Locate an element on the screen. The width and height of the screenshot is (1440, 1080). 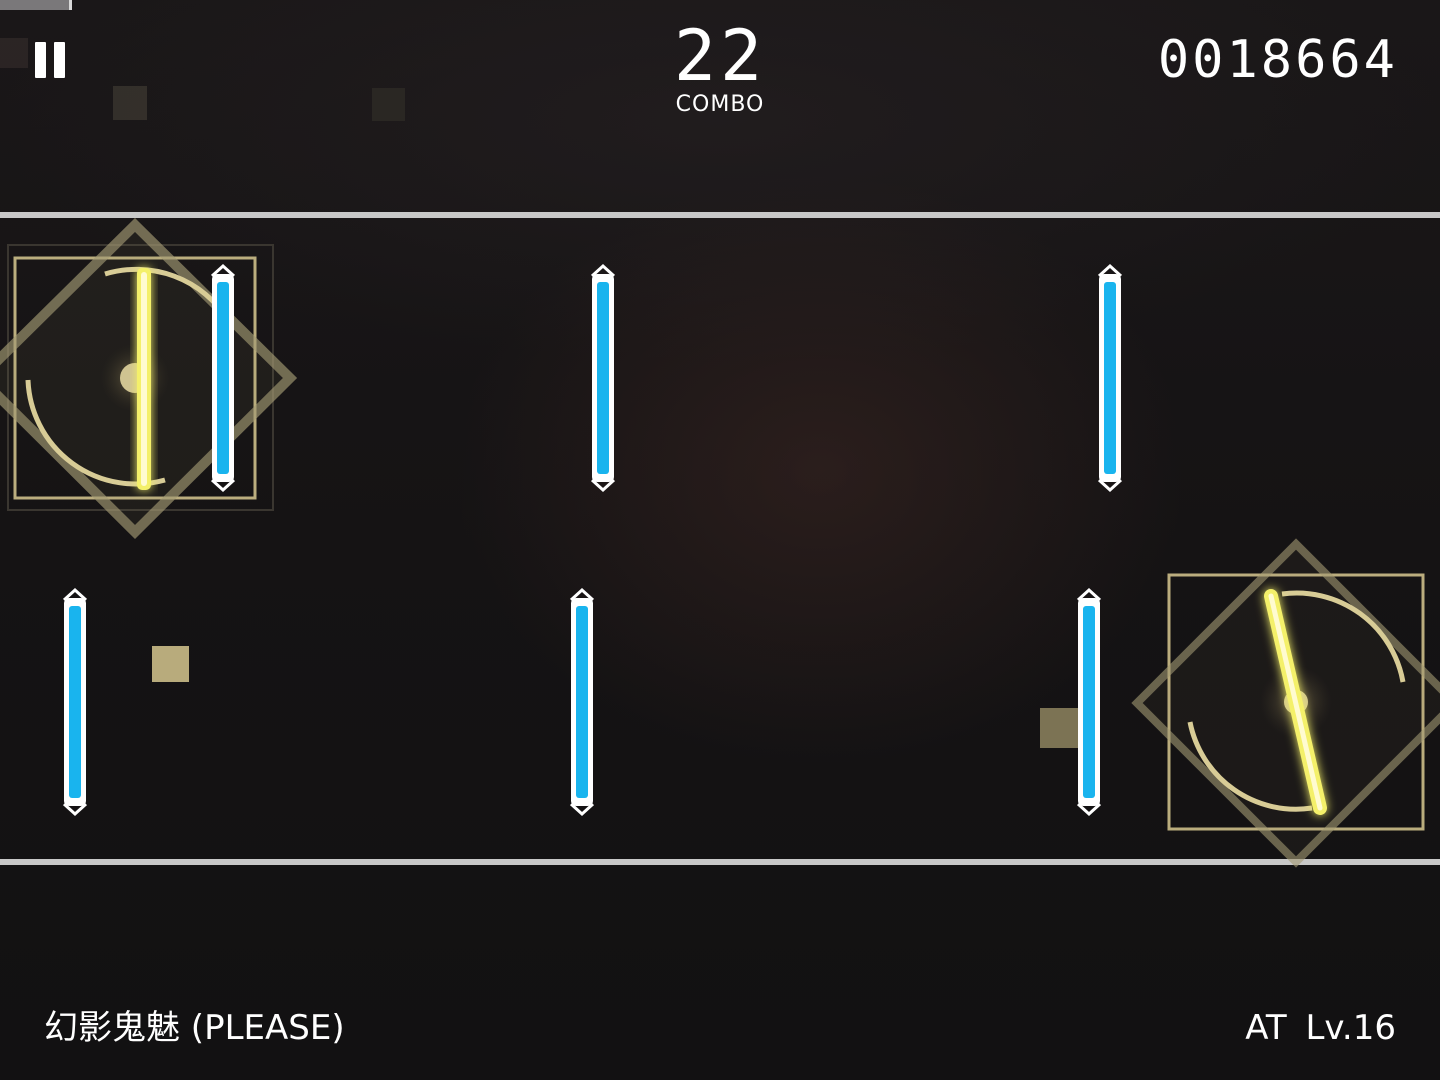
pause-icon-bar is located at coordinates (59, 60).